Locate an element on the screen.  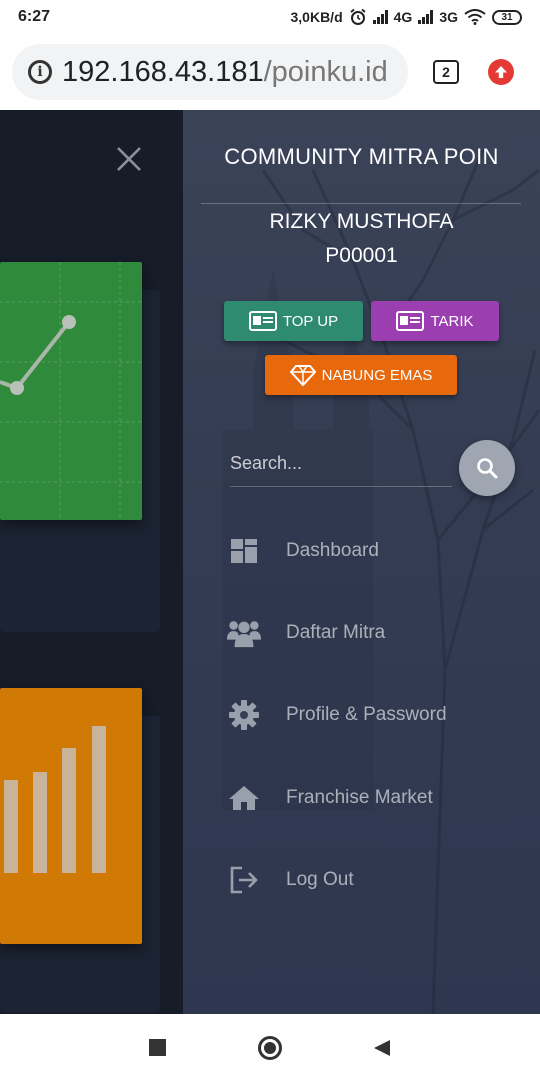
tarik-button: TARIK is located at coordinates (435, 321).